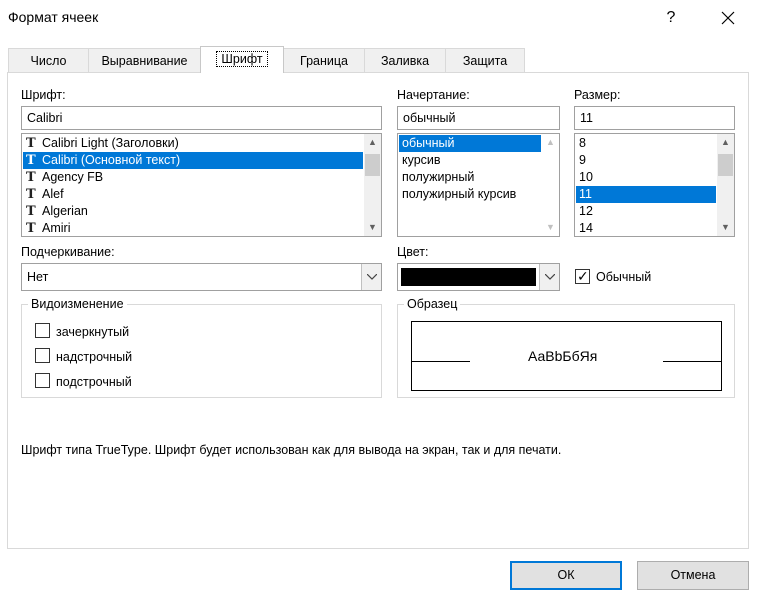  Describe the element at coordinates (470, 160) in the screenshot. I see `style-list-item: курсив` at that location.